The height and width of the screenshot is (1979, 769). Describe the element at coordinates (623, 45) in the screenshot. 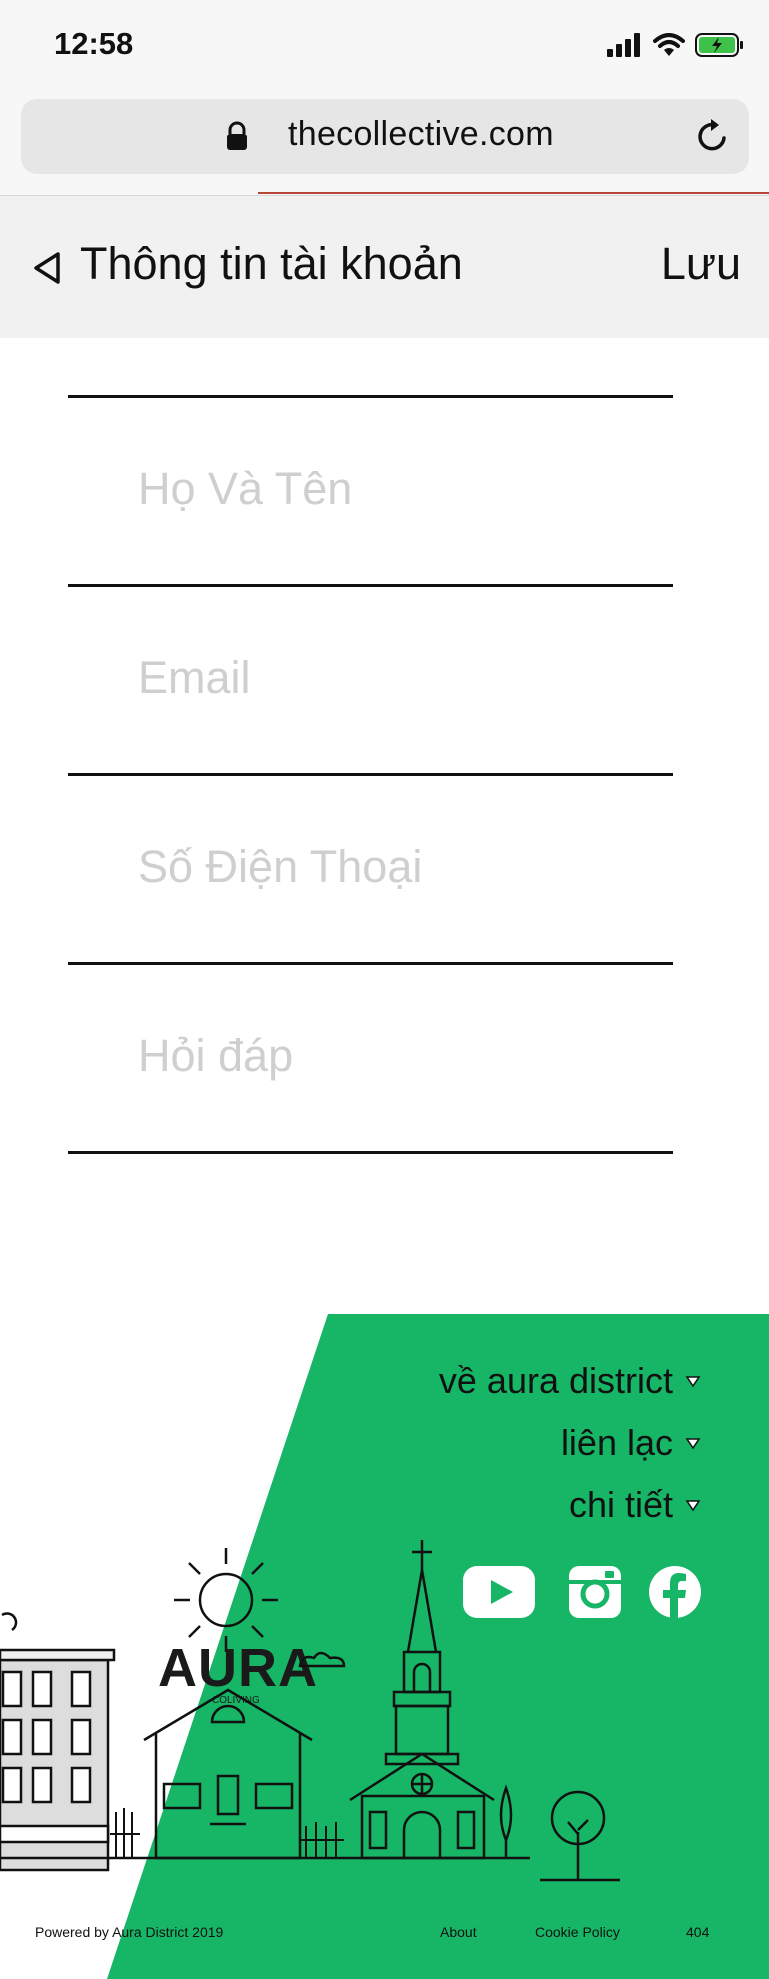

I see `signal-icon` at that location.